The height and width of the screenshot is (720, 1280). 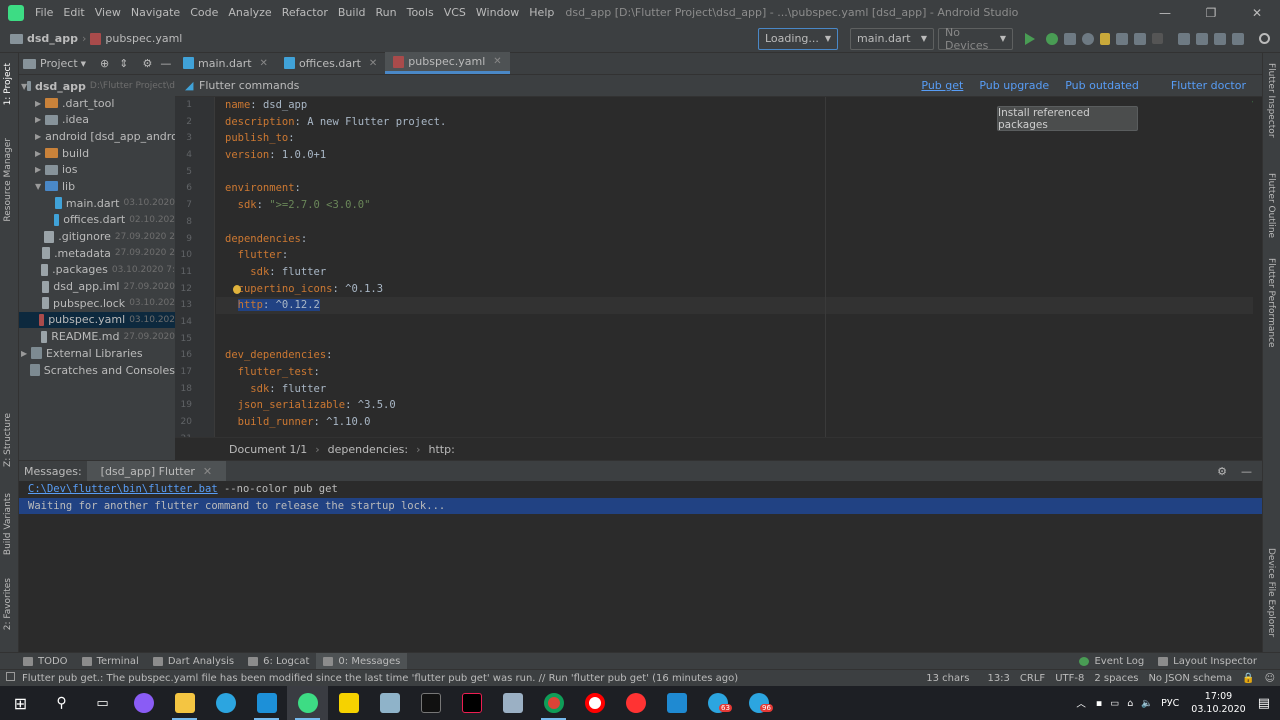 What do you see at coordinates (1070, 38) in the screenshot?
I see `attach-icon` at bounding box center [1070, 38].